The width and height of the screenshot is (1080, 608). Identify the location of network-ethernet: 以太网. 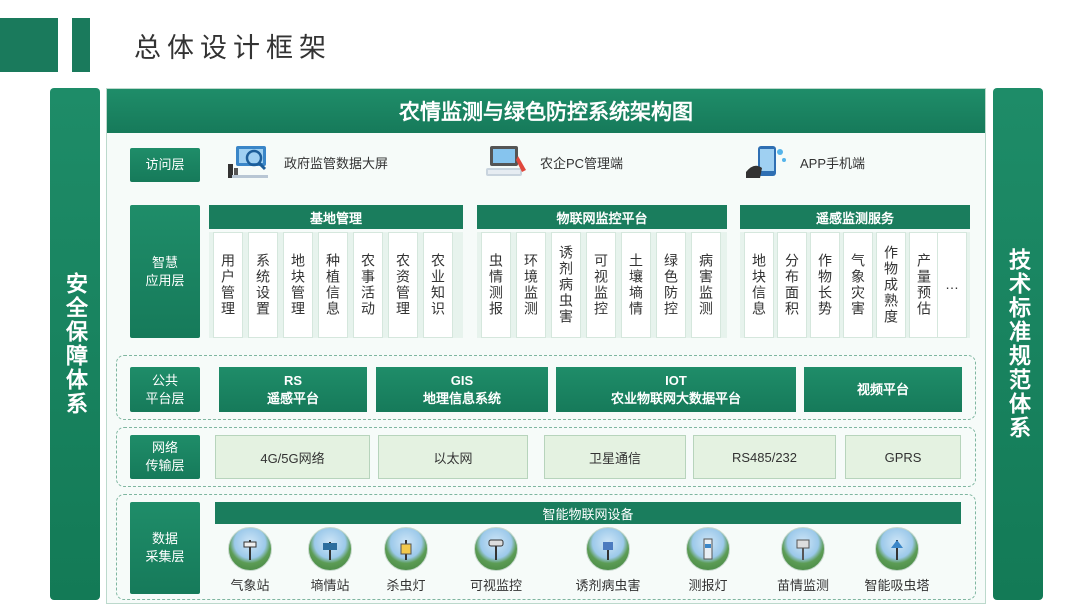
(453, 457).